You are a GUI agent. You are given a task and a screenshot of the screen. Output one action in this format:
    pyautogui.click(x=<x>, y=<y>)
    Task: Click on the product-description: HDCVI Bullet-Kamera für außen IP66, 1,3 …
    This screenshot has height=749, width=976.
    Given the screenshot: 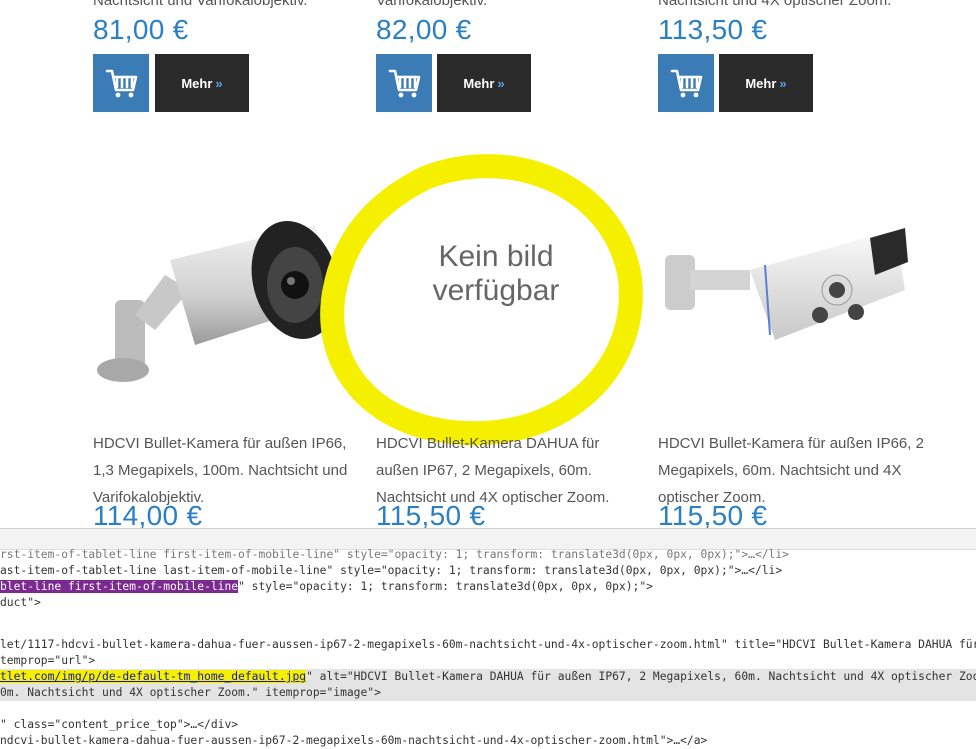 What is the action you would take?
    pyautogui.click(x=228, y=470)
    